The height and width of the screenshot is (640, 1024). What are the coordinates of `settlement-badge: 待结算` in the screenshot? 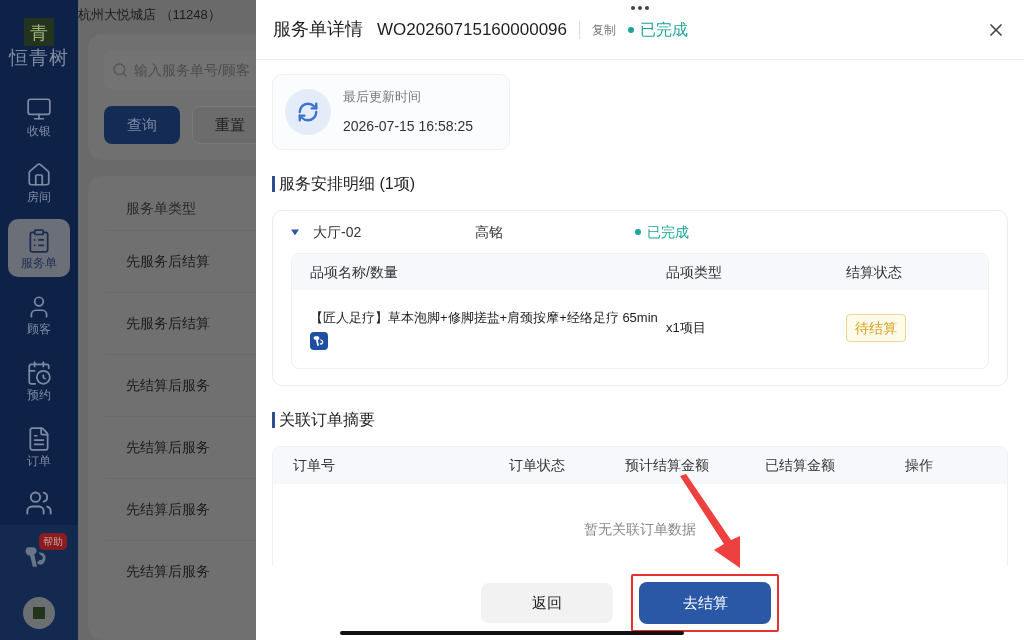 It's located at (876, 328).